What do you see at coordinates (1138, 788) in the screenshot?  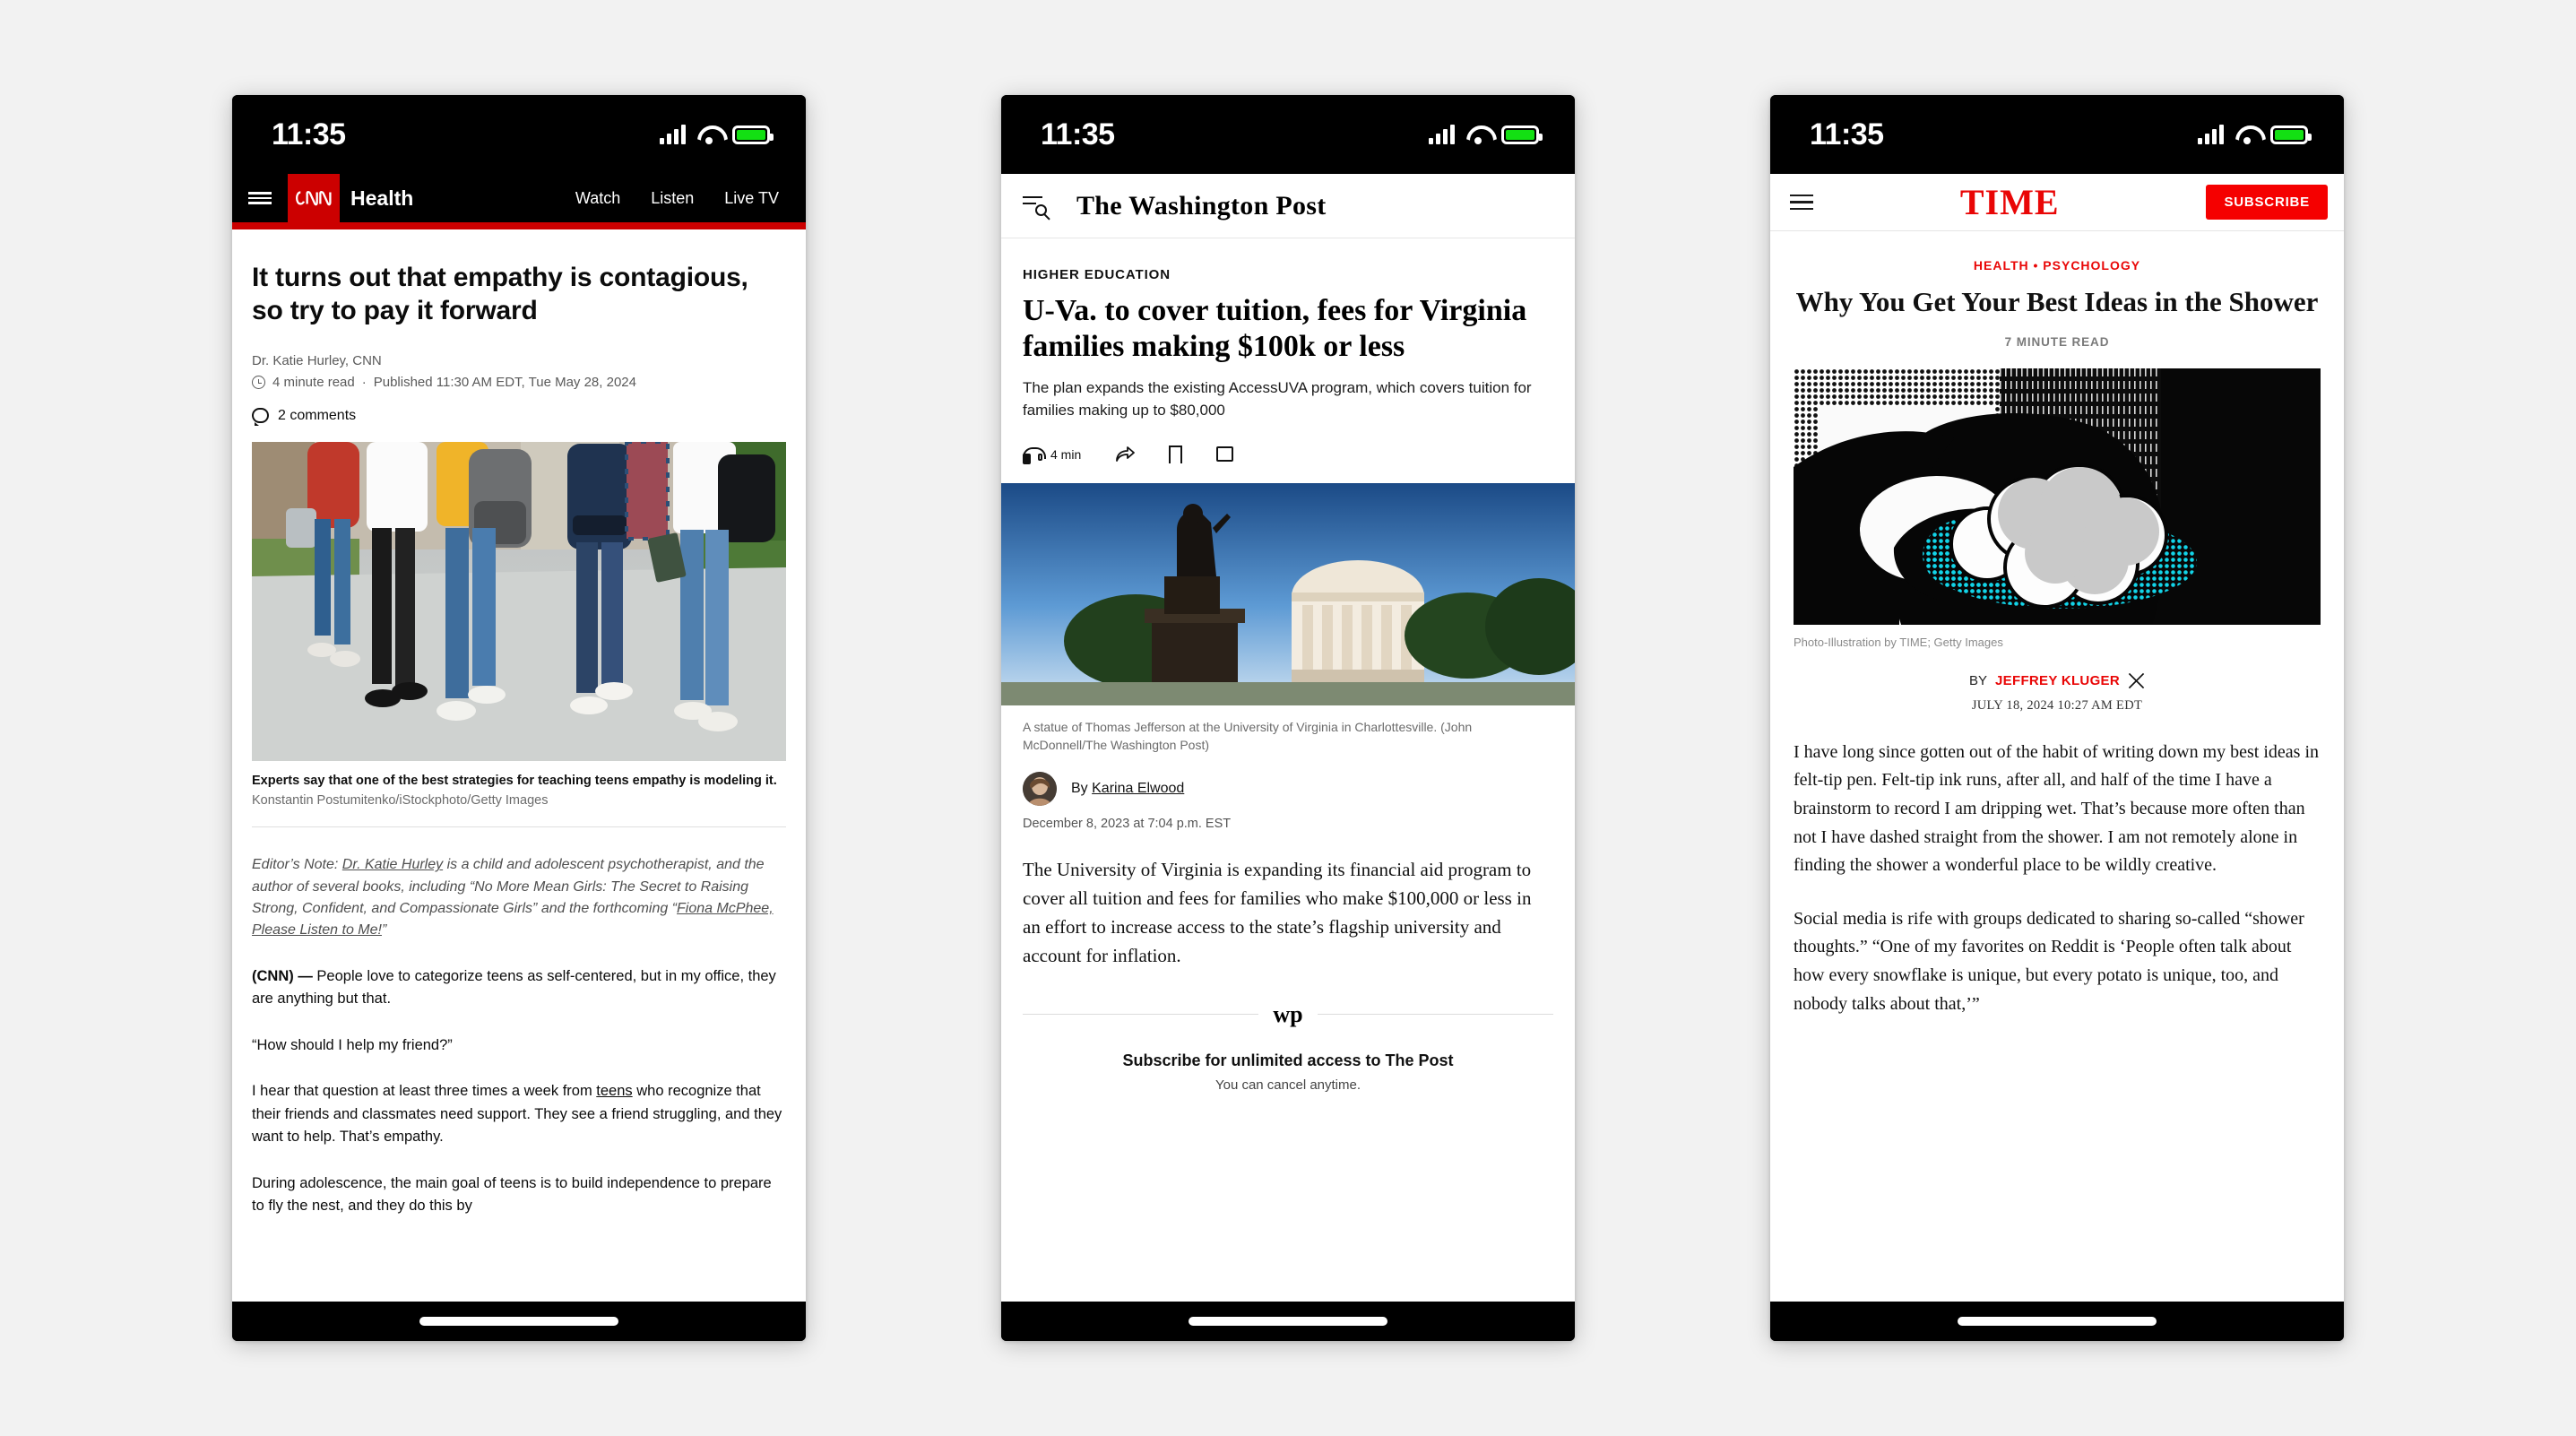 I see `byline-author-link: Karina Elwood` at bounding box center [1138, 788].